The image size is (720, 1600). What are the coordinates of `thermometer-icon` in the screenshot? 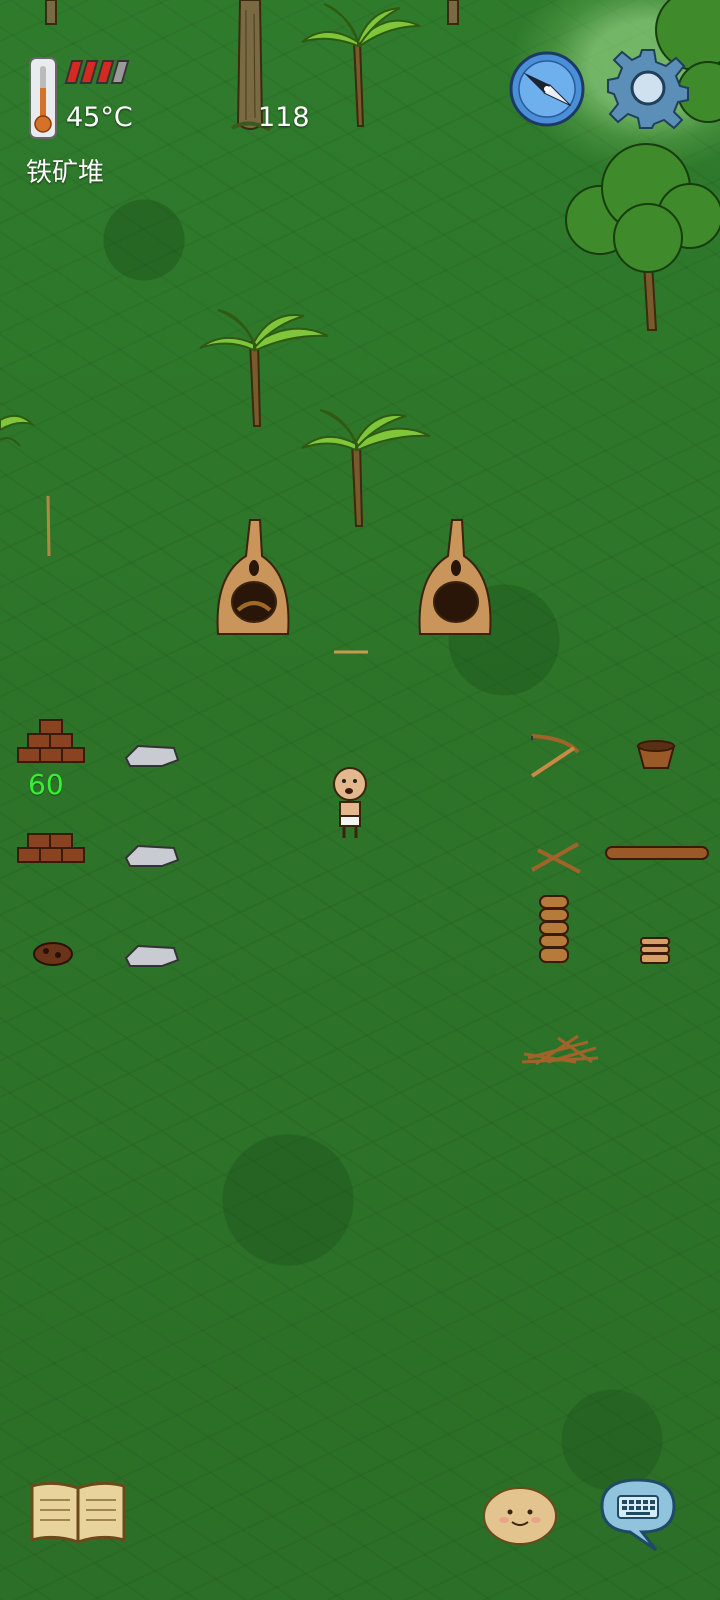 It's located at (43, 98).